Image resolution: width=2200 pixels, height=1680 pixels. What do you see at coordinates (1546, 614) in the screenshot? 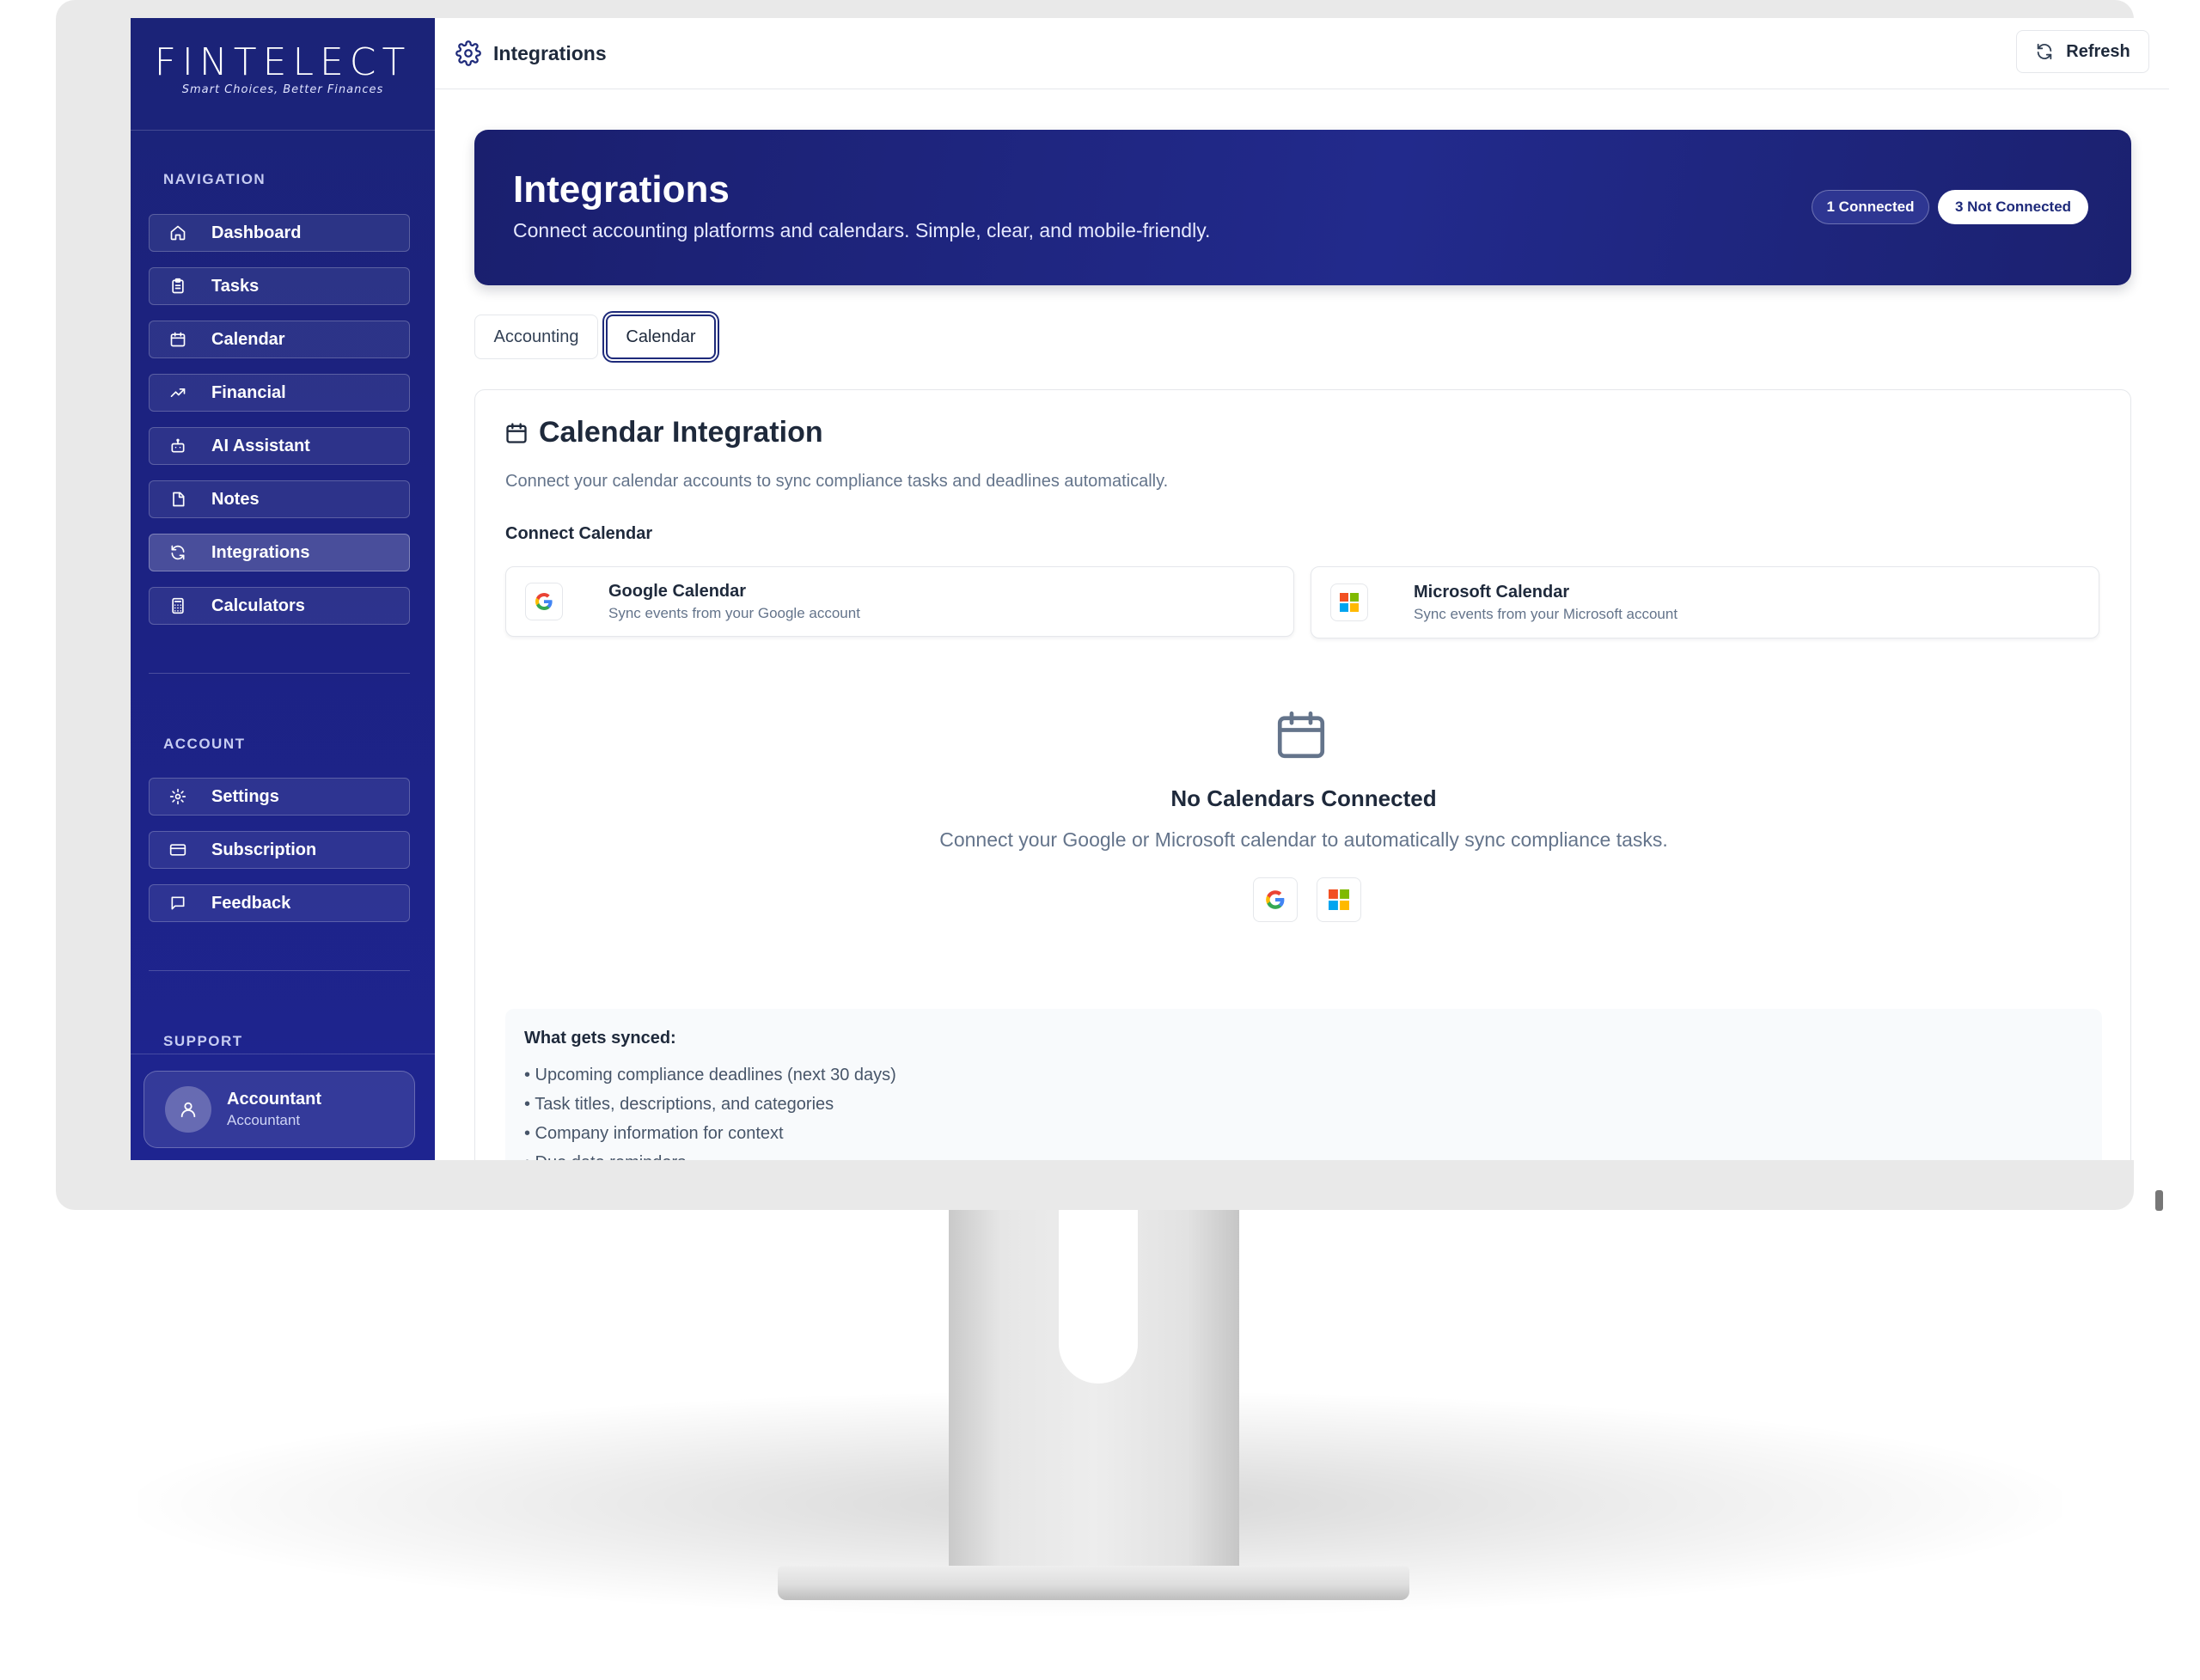
I see `provider-subtitle: Sync events from your Microsoft account` at bounding box center [1546, 614].